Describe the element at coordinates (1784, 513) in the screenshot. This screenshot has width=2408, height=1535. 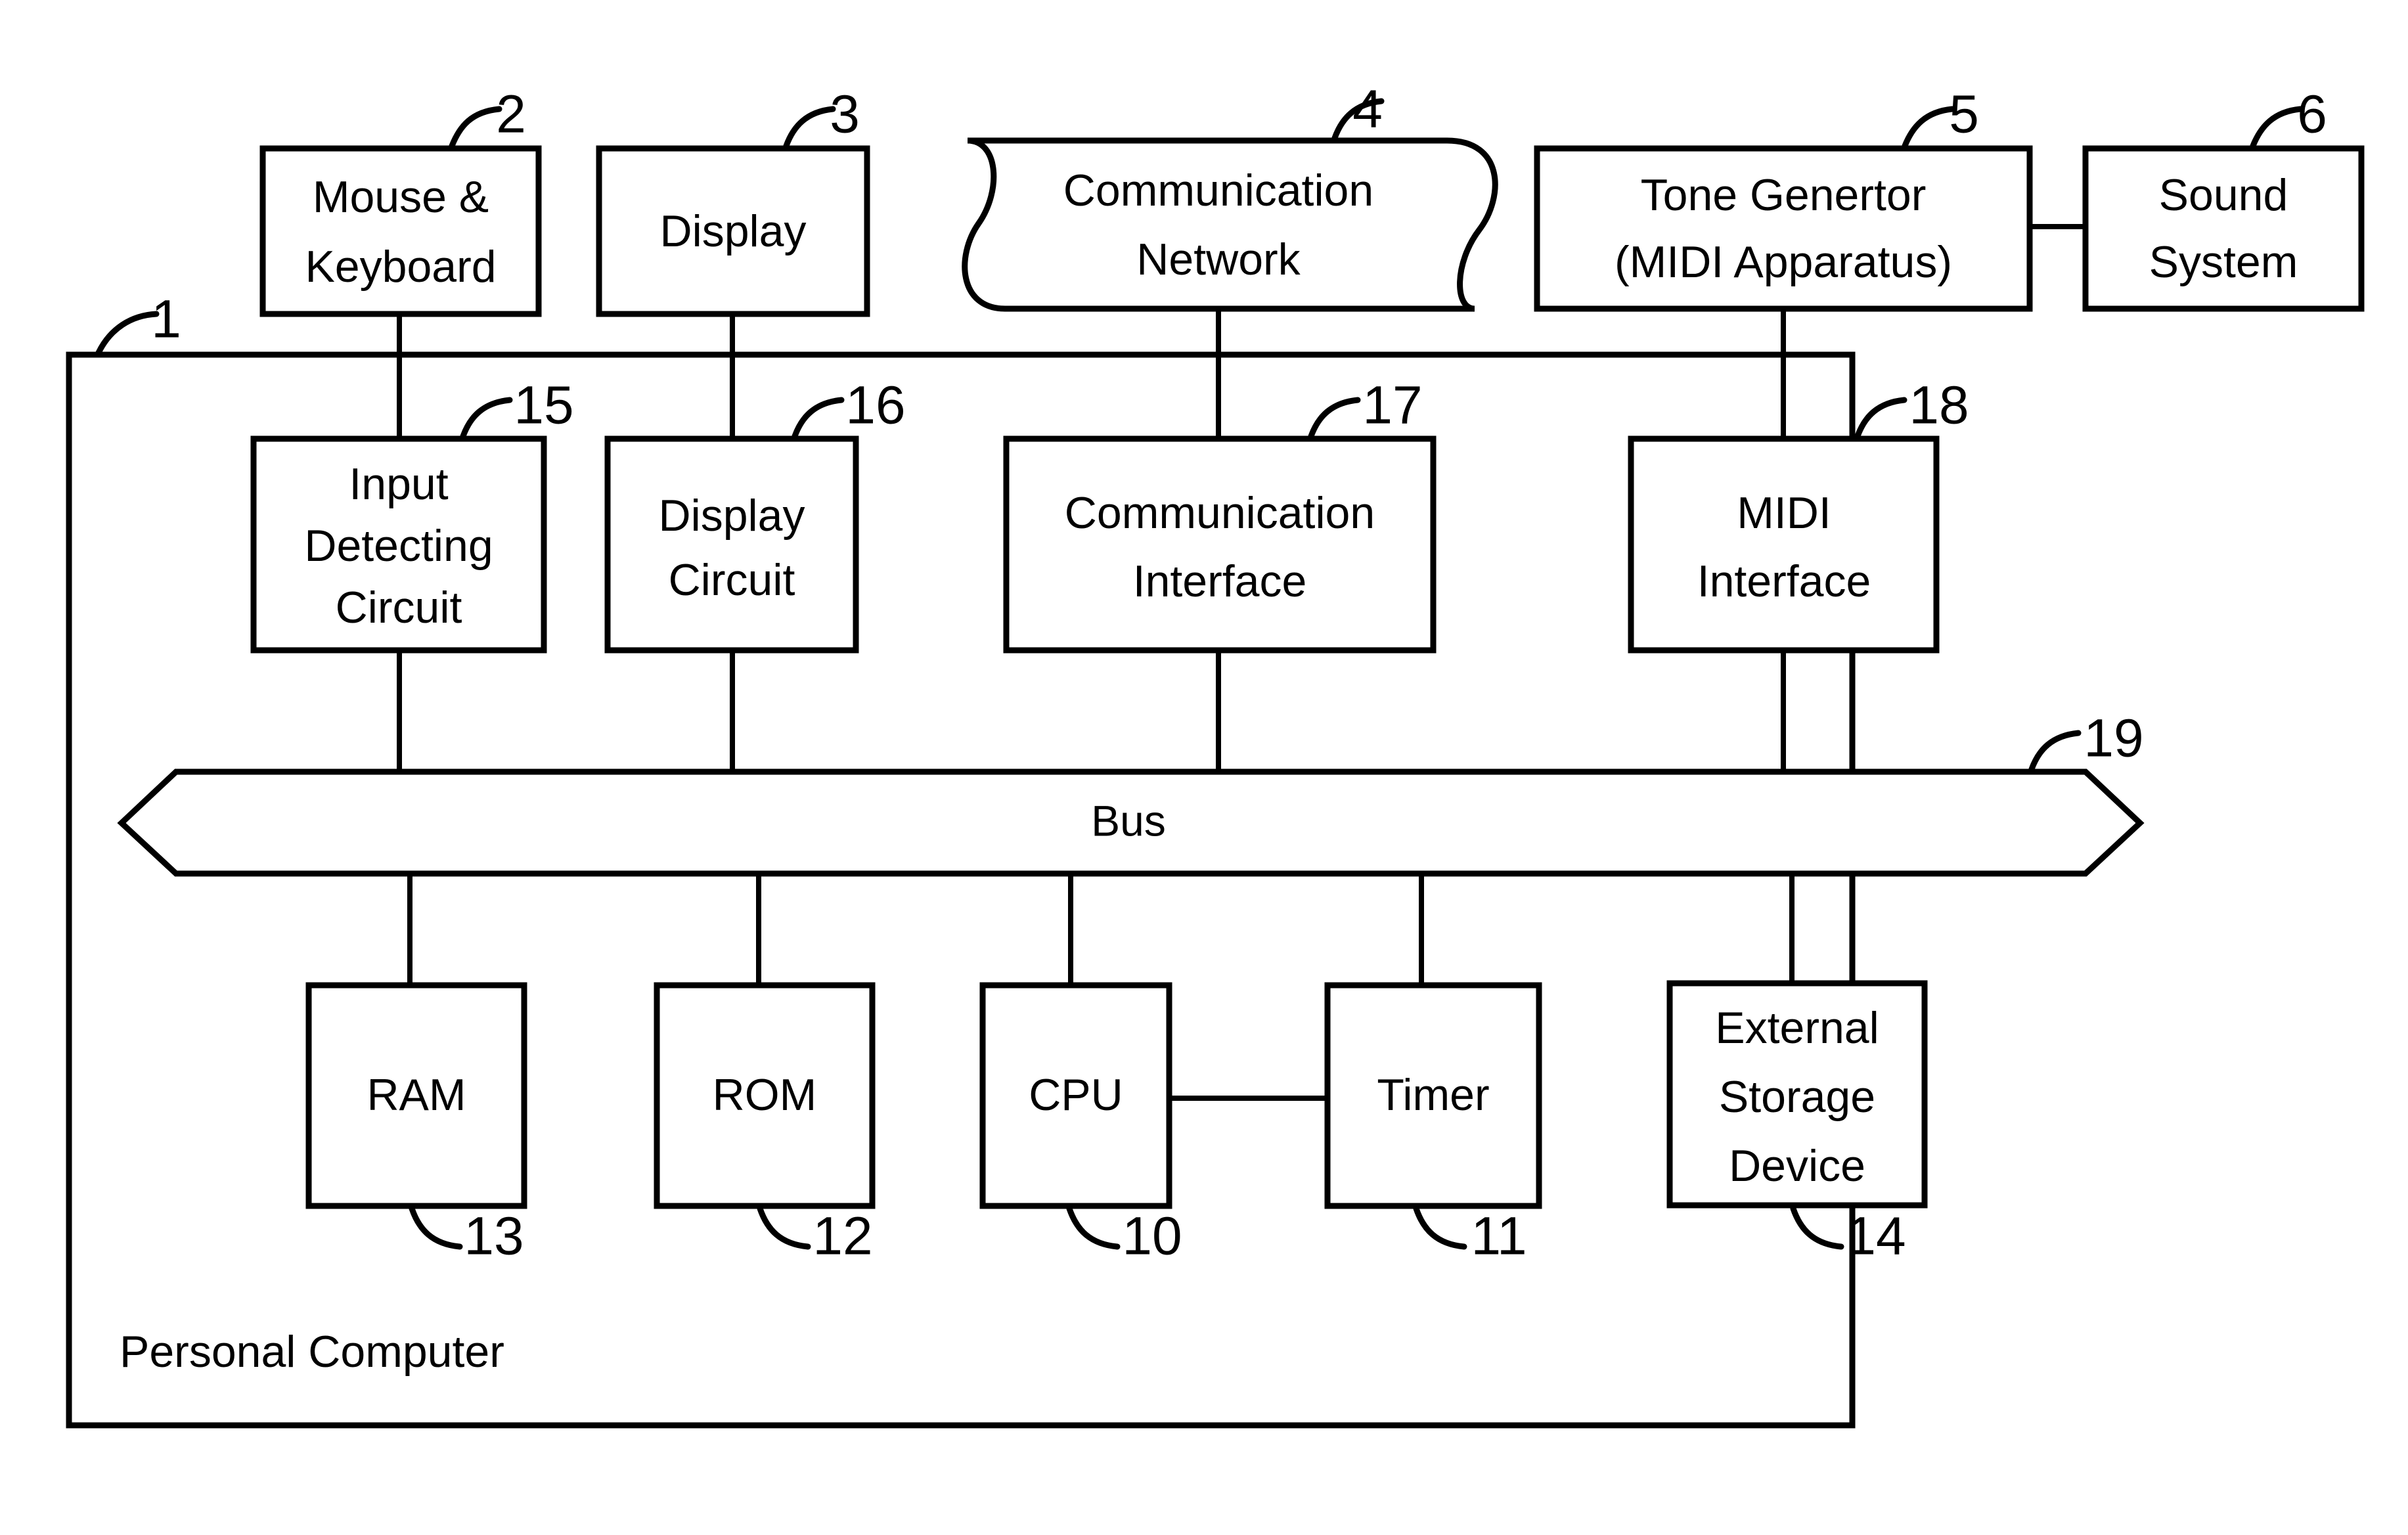
I see `box-midi-interface-line-0: MIDI` at that location.